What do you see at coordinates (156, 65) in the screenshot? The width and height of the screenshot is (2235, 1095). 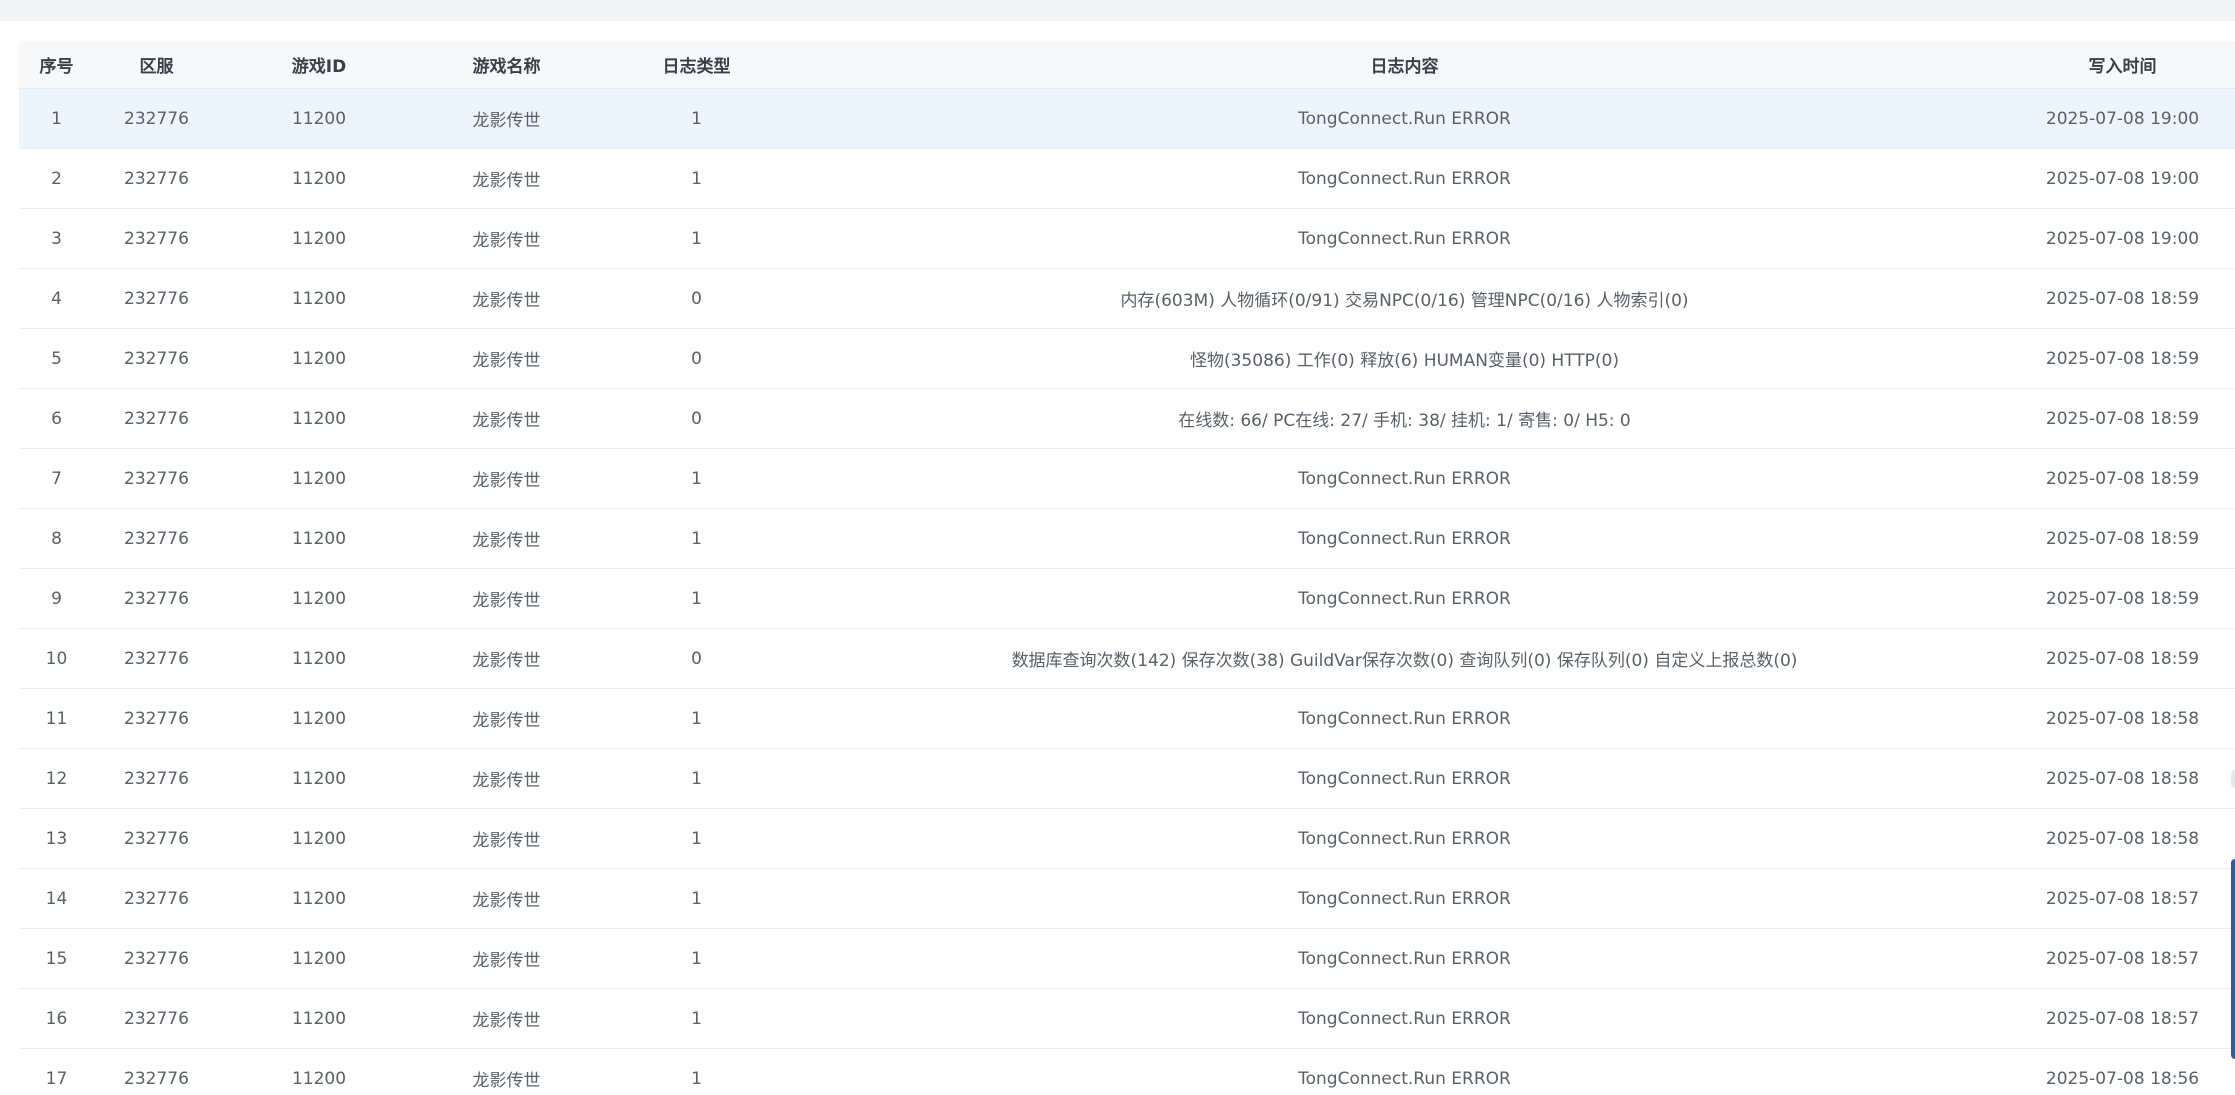 I see `column-header-server: 区服` at bounding box center [156, 65].